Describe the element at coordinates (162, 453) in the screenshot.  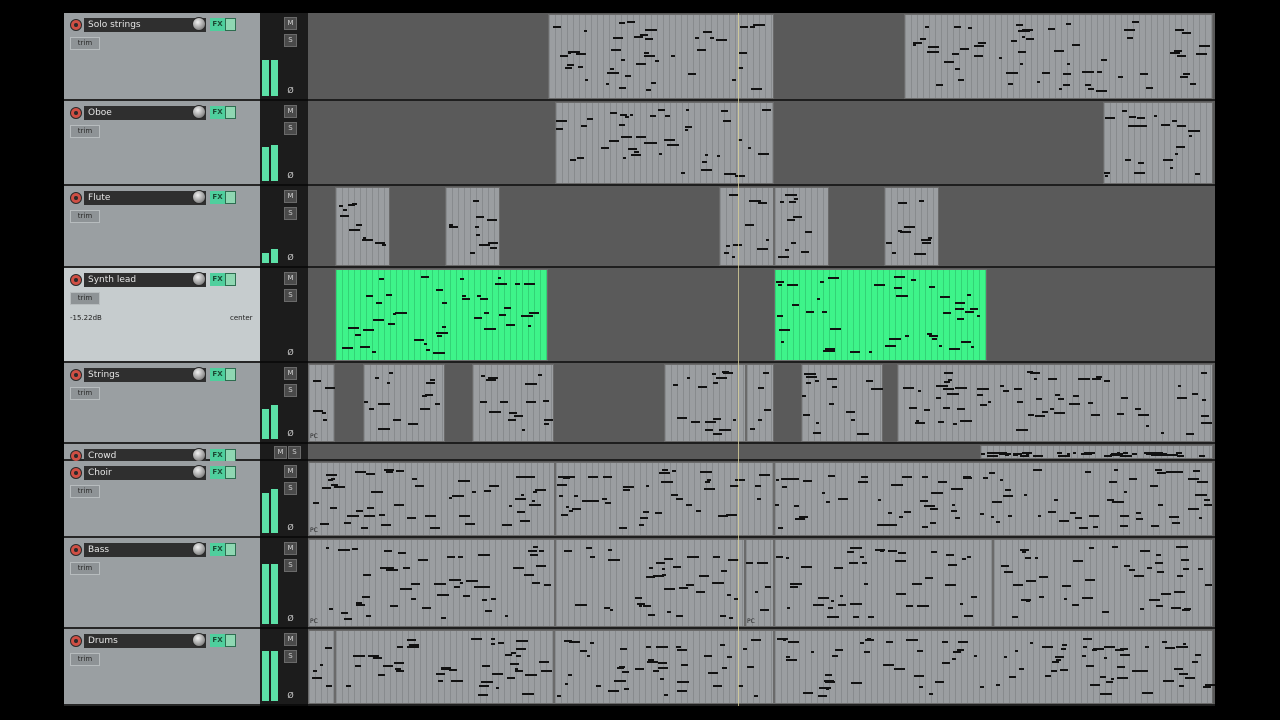
I see `track-header: Crowd FX` at that location.